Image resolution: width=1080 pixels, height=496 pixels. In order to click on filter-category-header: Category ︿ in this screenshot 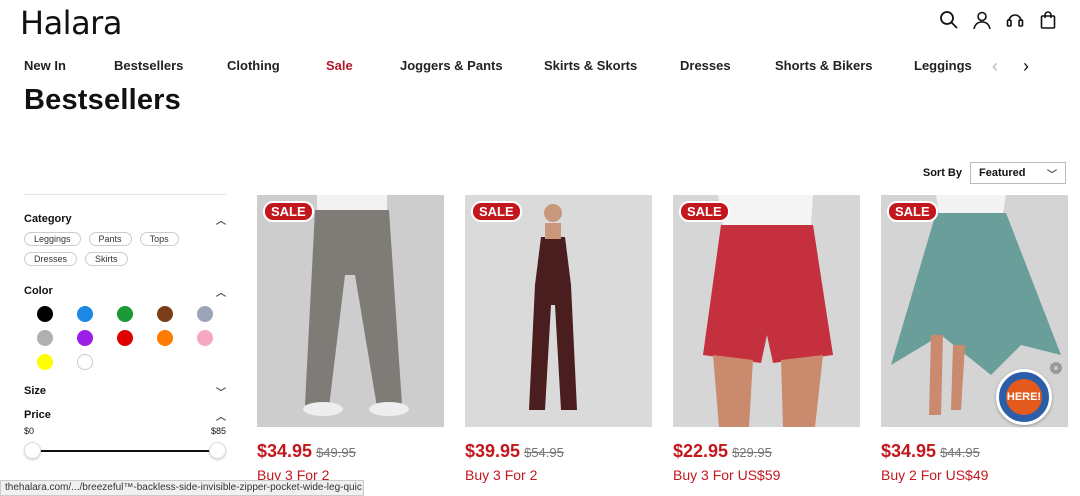, I will do `click(125, 219)`.